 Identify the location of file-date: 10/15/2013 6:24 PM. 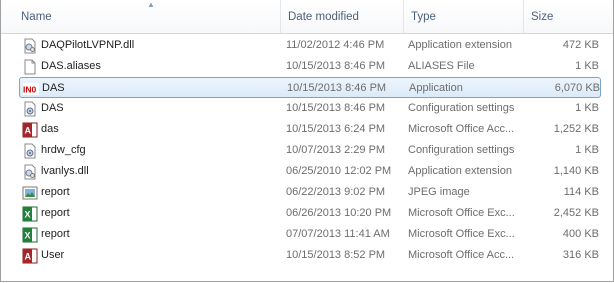
(336, 129).